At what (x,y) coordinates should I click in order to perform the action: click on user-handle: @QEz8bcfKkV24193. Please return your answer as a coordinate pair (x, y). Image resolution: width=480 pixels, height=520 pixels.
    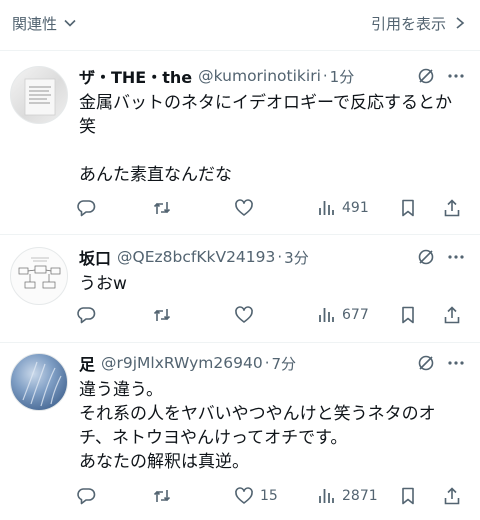
    Looking at the image, I should click on (196, 257).